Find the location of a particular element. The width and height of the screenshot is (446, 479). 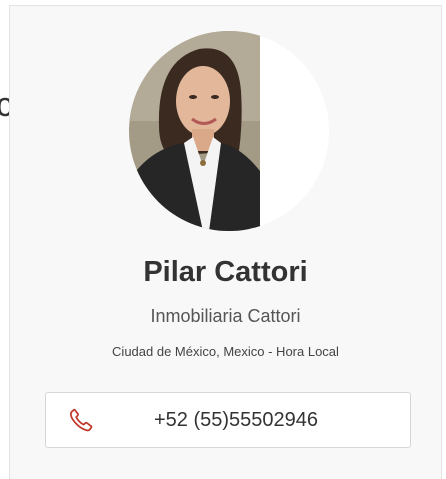

phone-number: +52 (55)55502946 is located at coordinates (236, 420).